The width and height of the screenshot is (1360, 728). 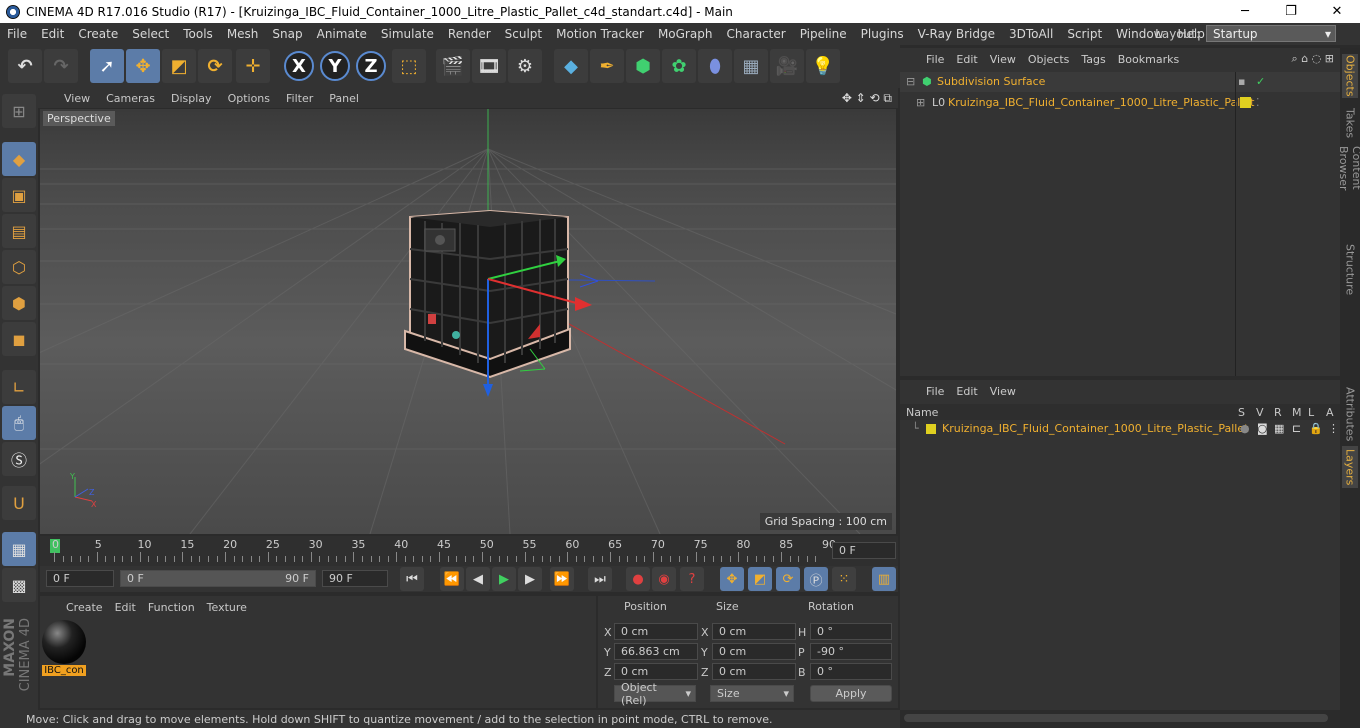 What do you see at coordinates (664, 579) in the screenshot?
I see `autokey-icon: ◉` at bounding box center [664, 579].